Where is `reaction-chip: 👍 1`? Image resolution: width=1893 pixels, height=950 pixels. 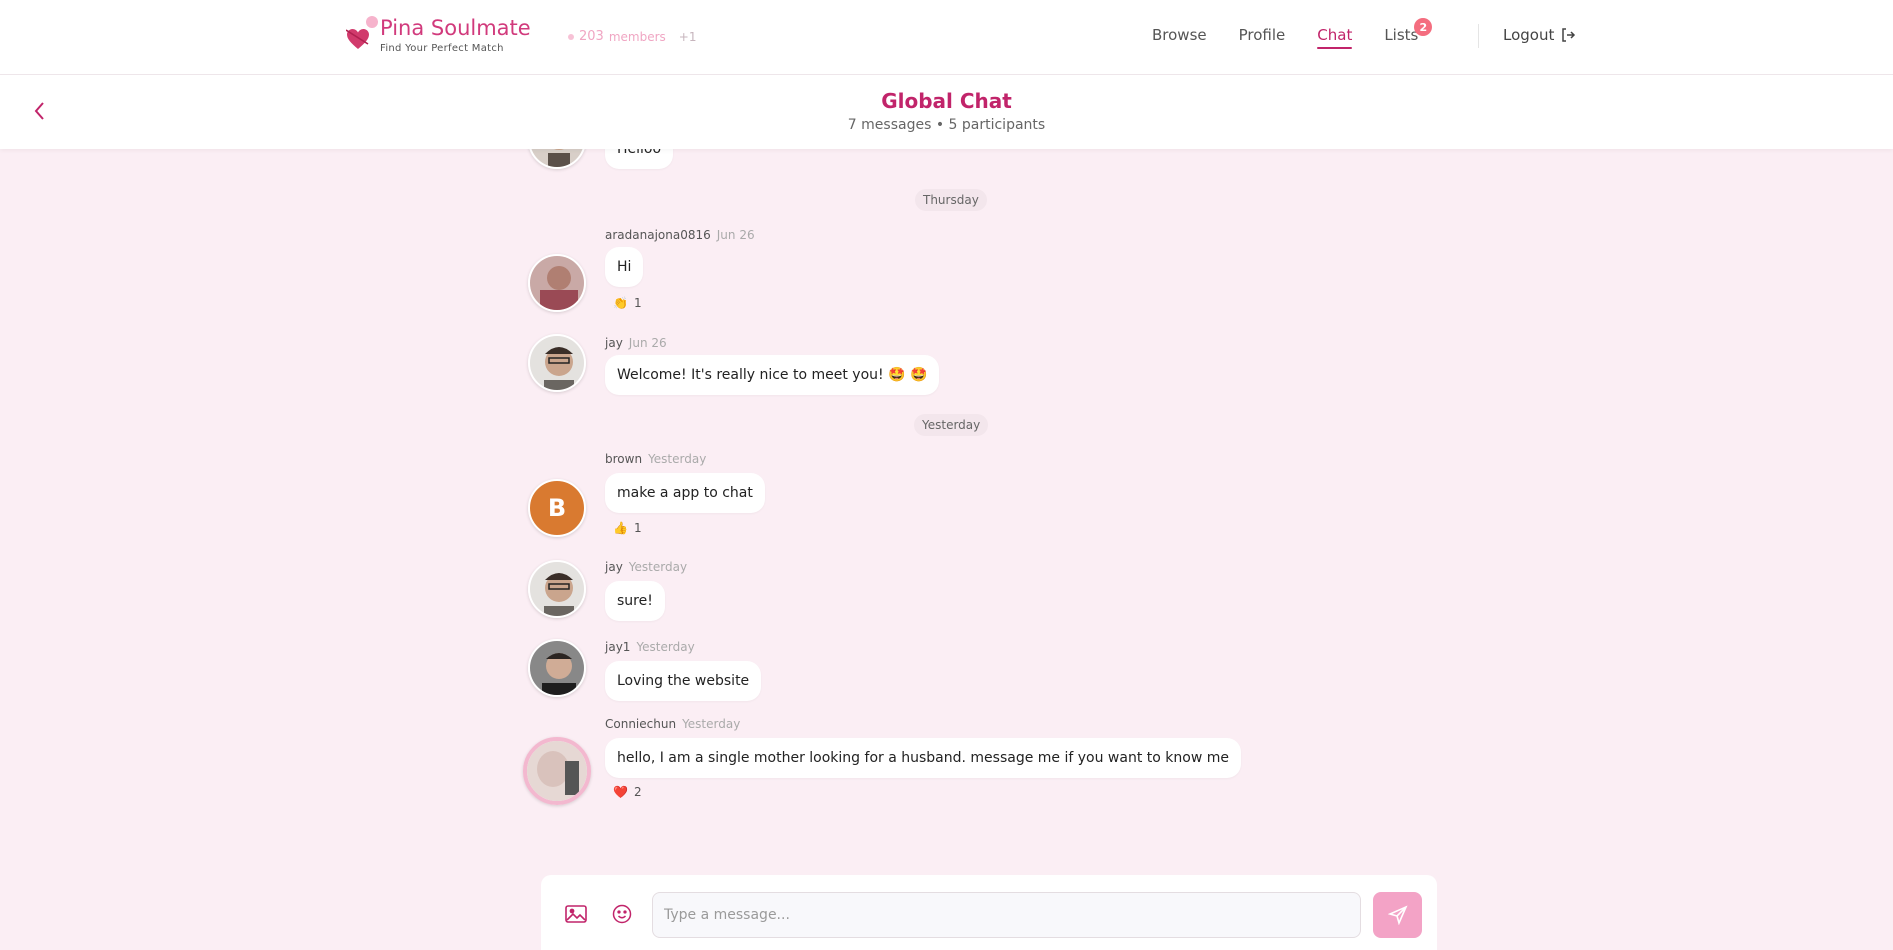
reaction-chip: 👍 1 is located at coordinates (627, 528).